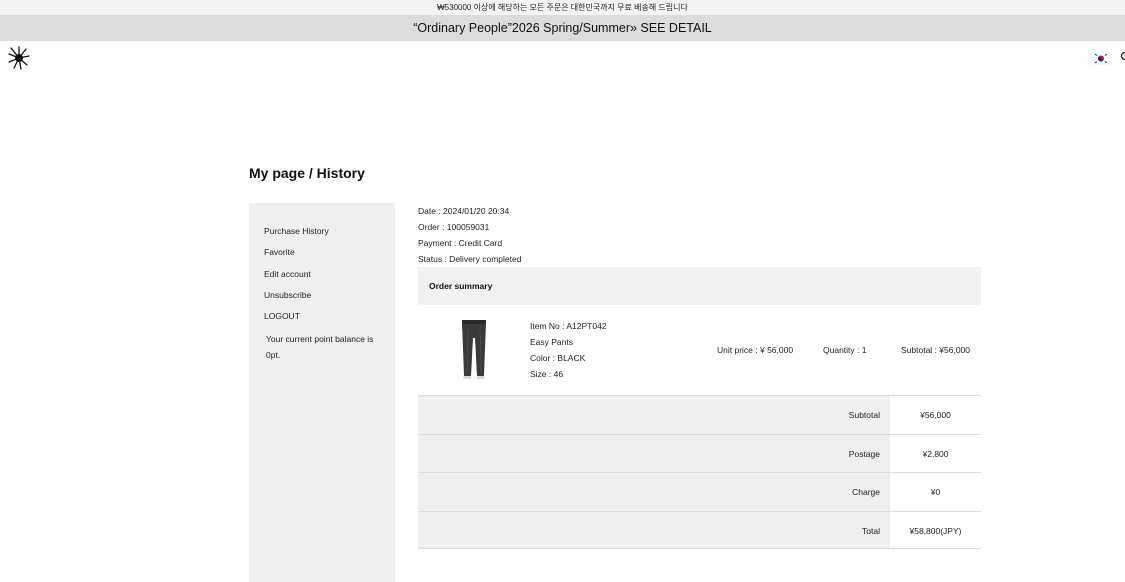 This screenshot has width=1125, height=582. I want to click on totals-row-subtotal: Subtotal ¥56,000, so click(699, 414).